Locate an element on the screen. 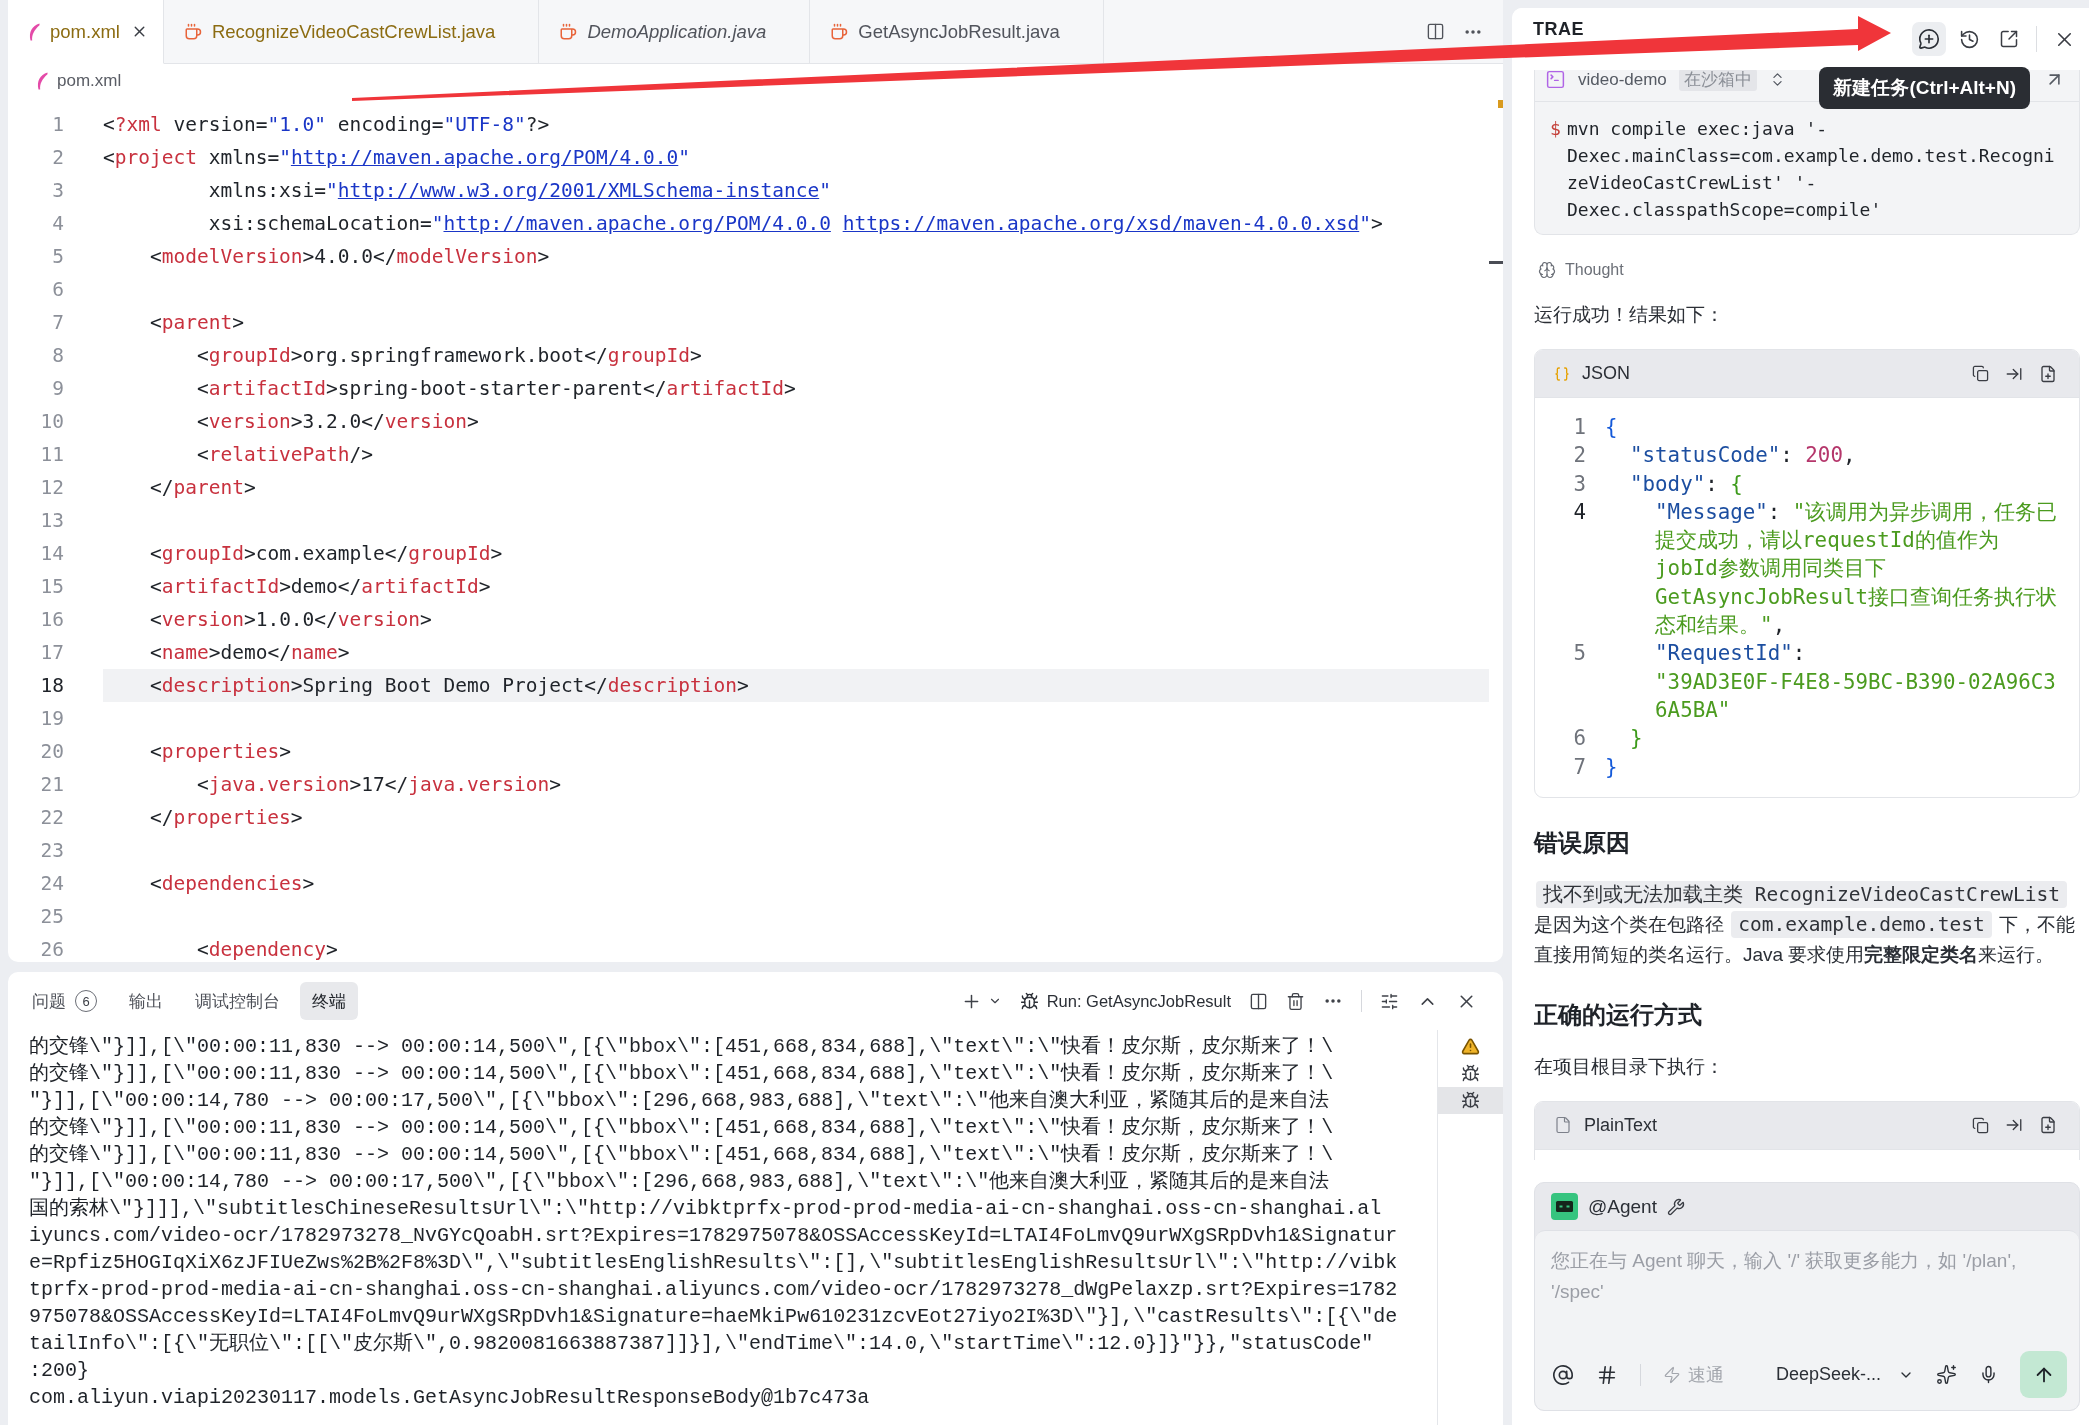 The height and width of the screenshot is (1425, 2089). command-text: mvn compile exec:java '-Dexec.mainClass=com.example.demo.test.RecognizeVideoCastCrewList' '-Dexec.classpathScope=compile' is located at coordinates (1811, 169).